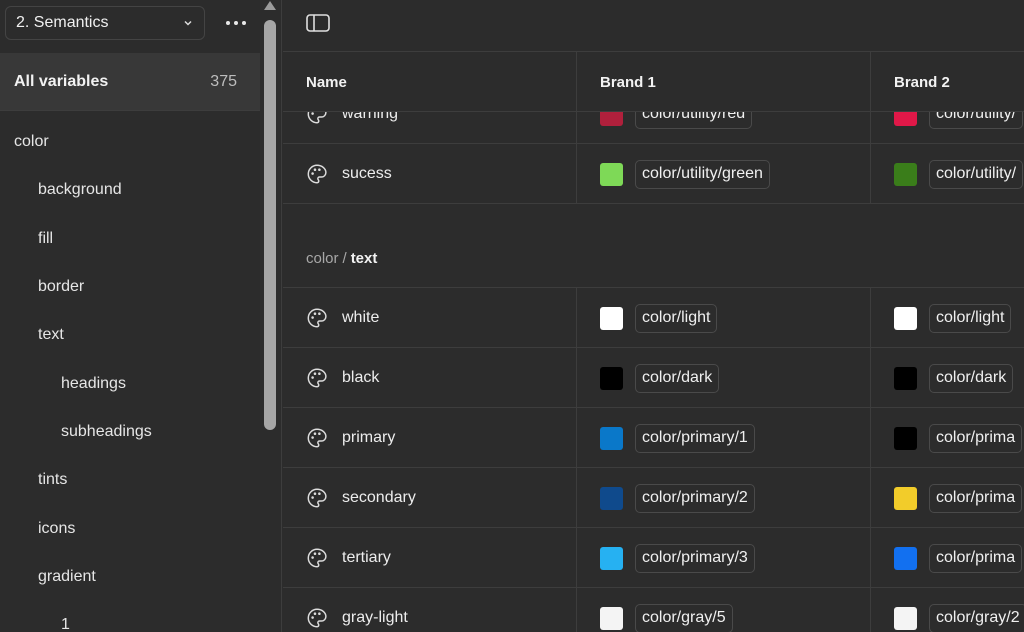  I want to click on value-cell-brand2: color/dark, so click(954, 378).